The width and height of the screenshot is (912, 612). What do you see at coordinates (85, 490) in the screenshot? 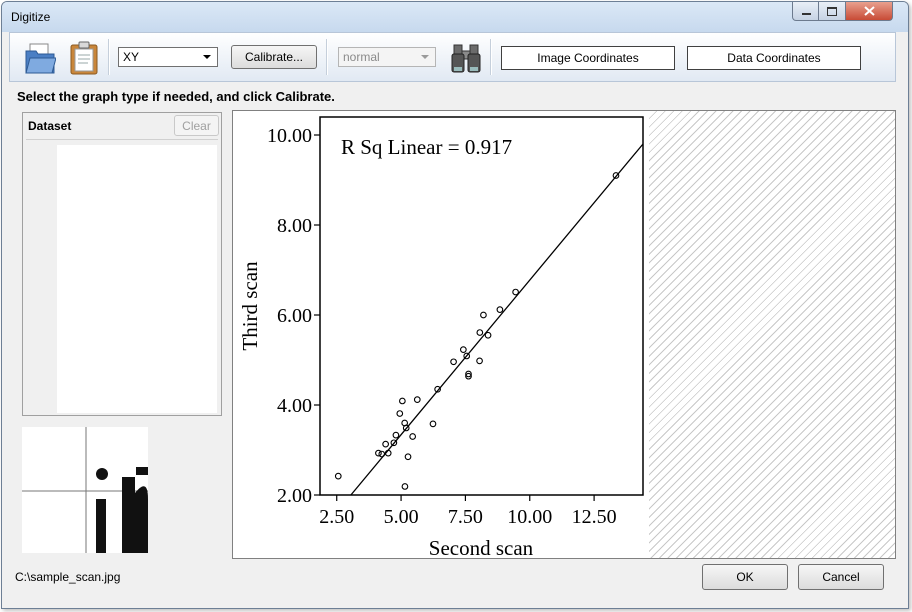
I see `zoom-preview` at bounding box center [85, 490].